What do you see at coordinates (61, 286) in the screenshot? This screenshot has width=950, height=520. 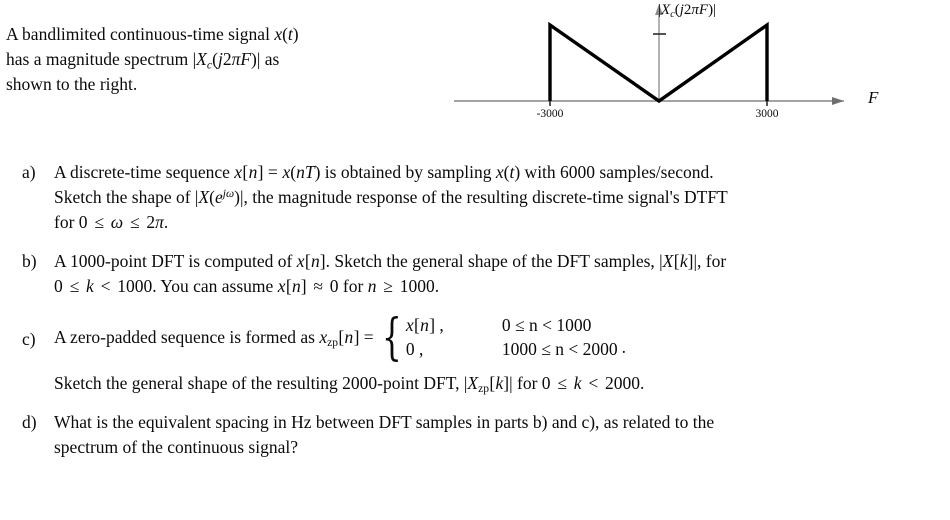 I see `b-text-4: 0` at bounding box center [61, 286].